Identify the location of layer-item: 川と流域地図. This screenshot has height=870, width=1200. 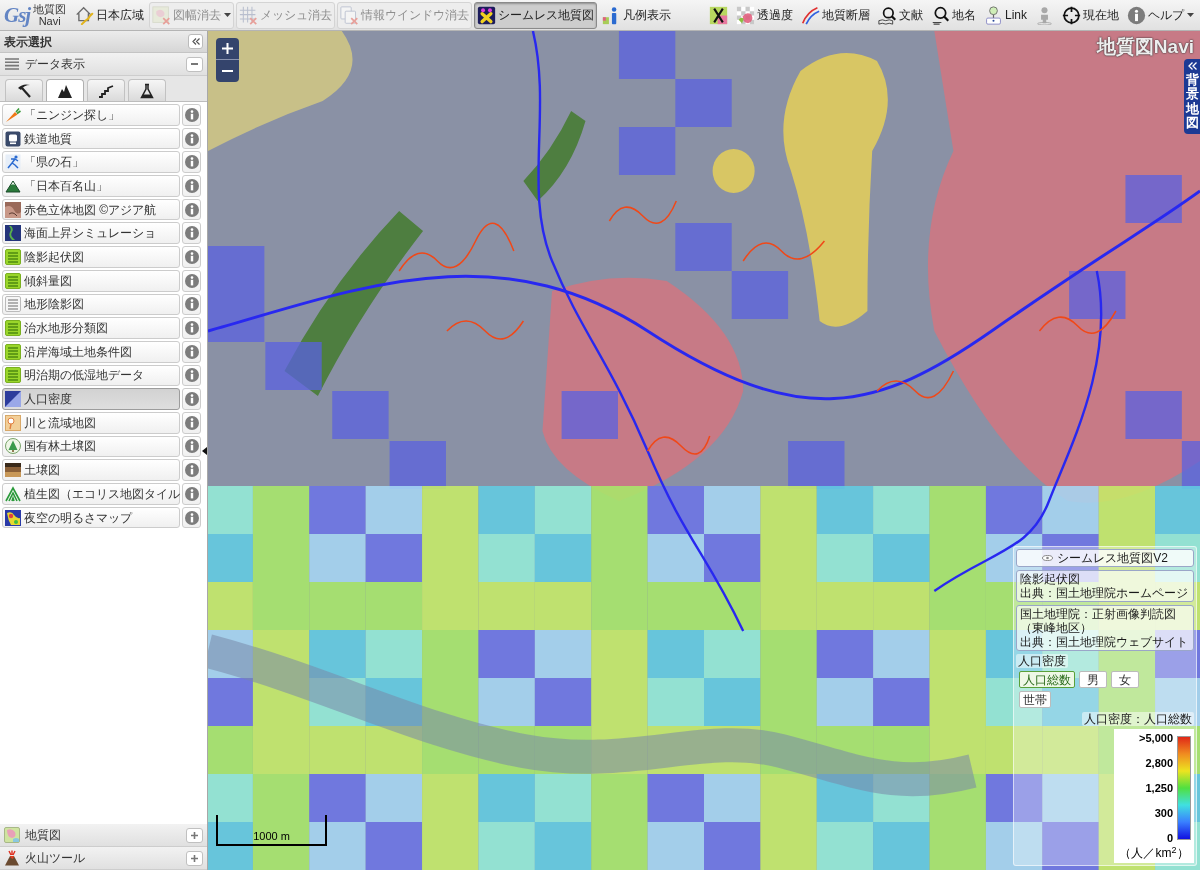
(91, 422).